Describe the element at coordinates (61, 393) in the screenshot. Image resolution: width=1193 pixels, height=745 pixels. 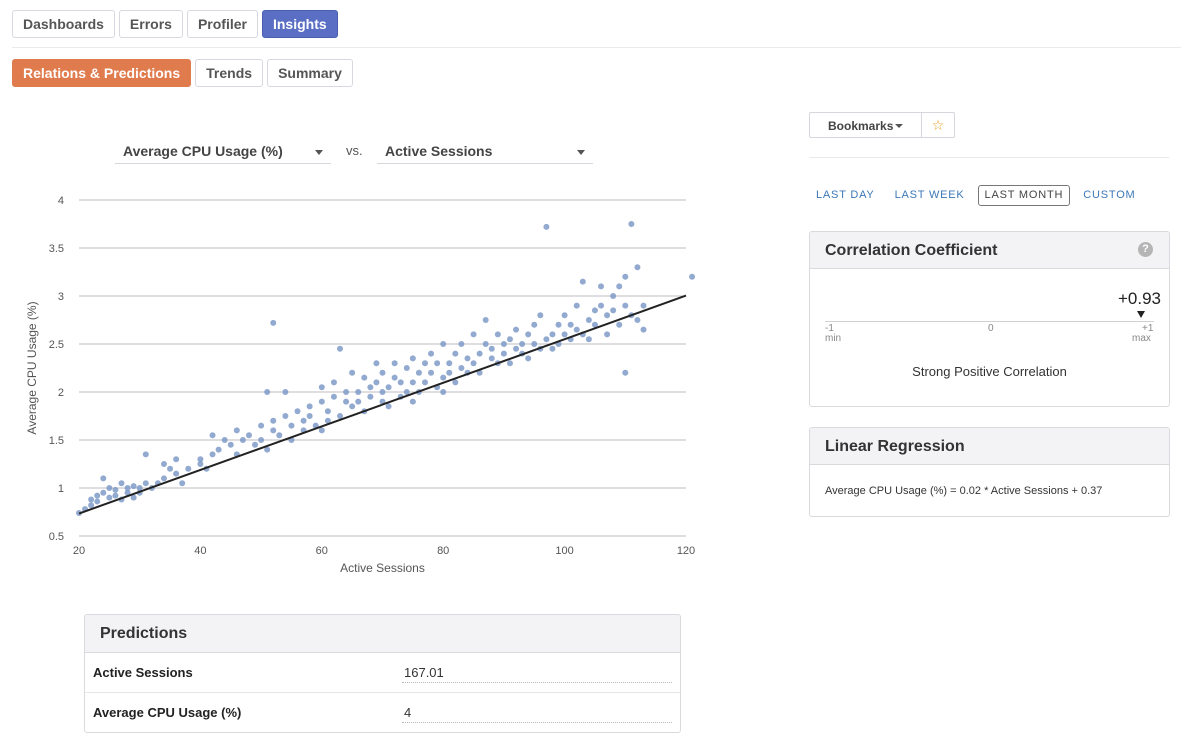
I see `y-tick-label: 2` at that location.